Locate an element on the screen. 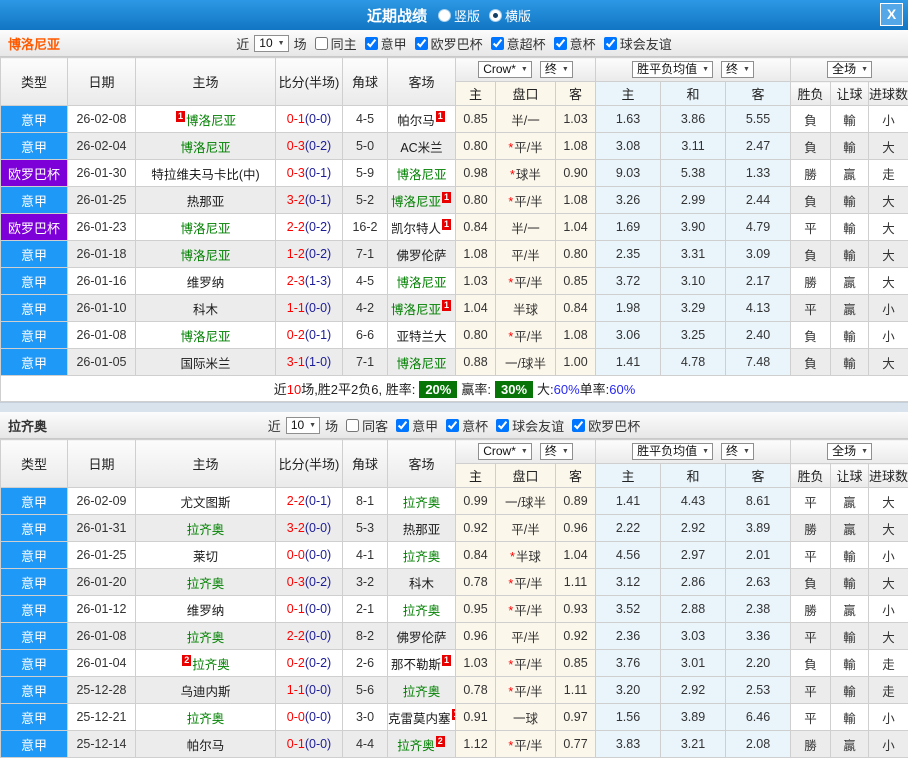 This screenshot has width=908, height=758. mean-home-cell: 4.56 is located at coordinates (628, 555).